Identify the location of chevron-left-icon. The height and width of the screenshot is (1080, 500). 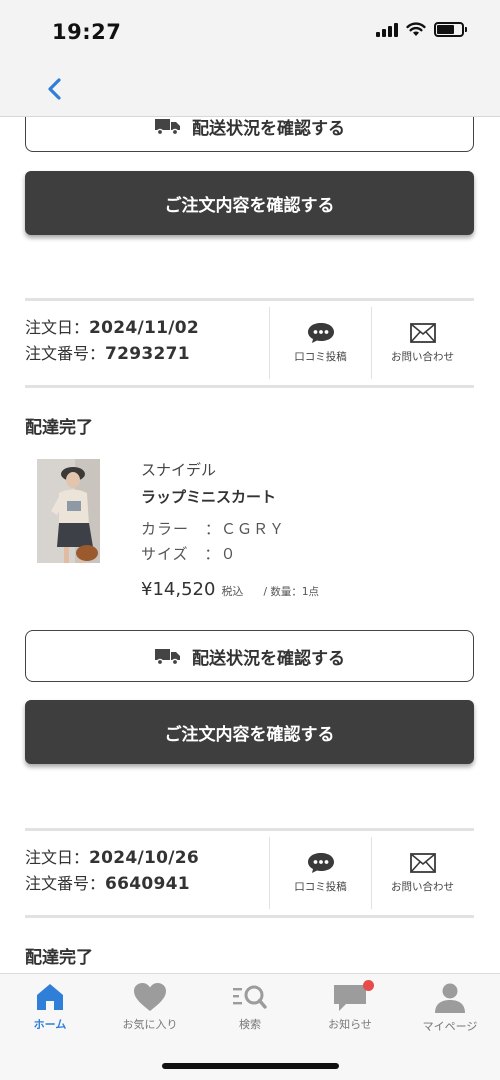
(54, 89).